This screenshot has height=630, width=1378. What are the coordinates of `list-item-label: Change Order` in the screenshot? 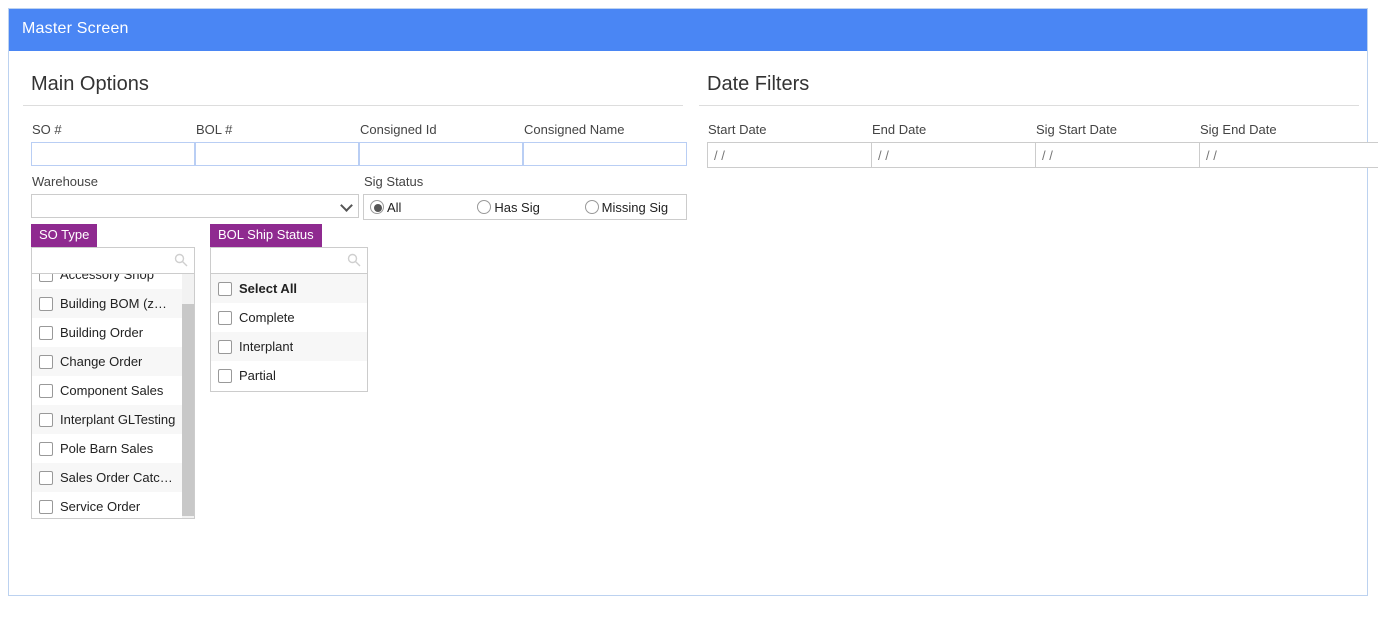 It's located at (101, 361).